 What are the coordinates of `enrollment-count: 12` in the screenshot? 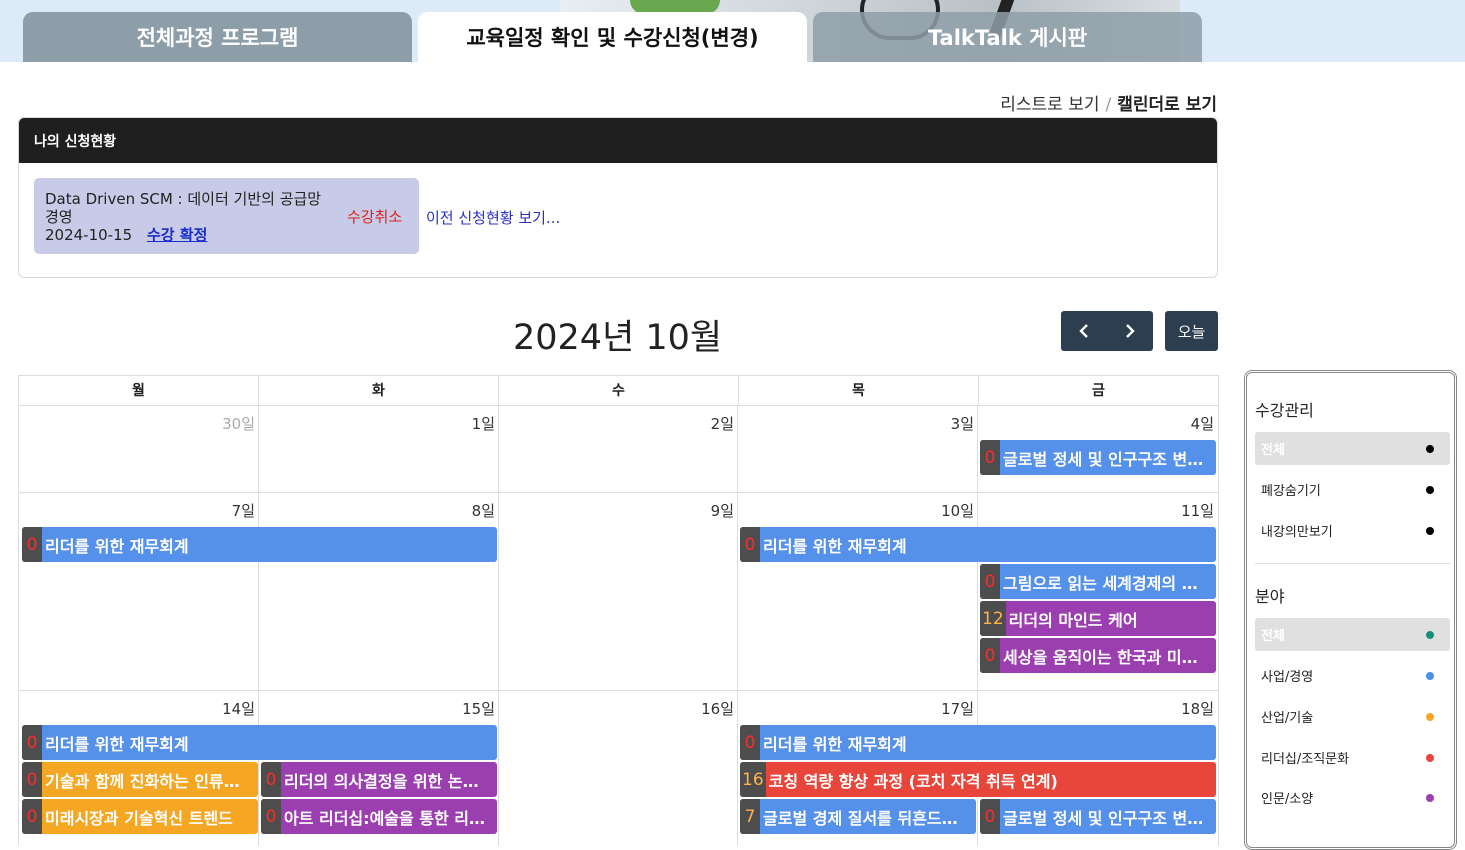 It's located at (993, 618).